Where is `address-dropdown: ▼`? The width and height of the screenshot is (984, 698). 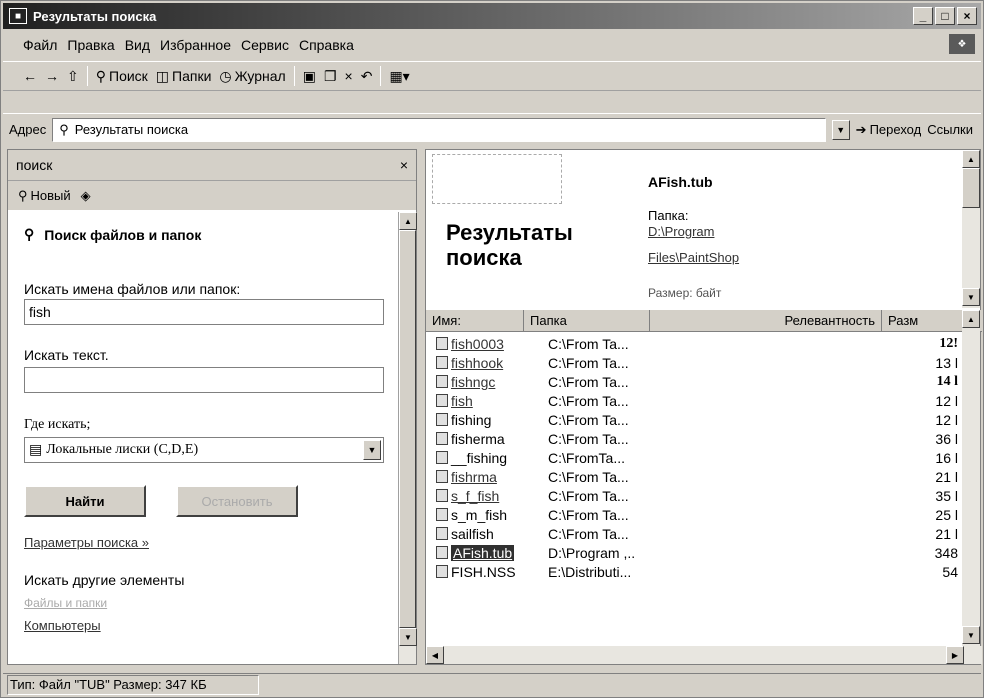
address-dropdown: ▼ is located at coordinates (840, 129).